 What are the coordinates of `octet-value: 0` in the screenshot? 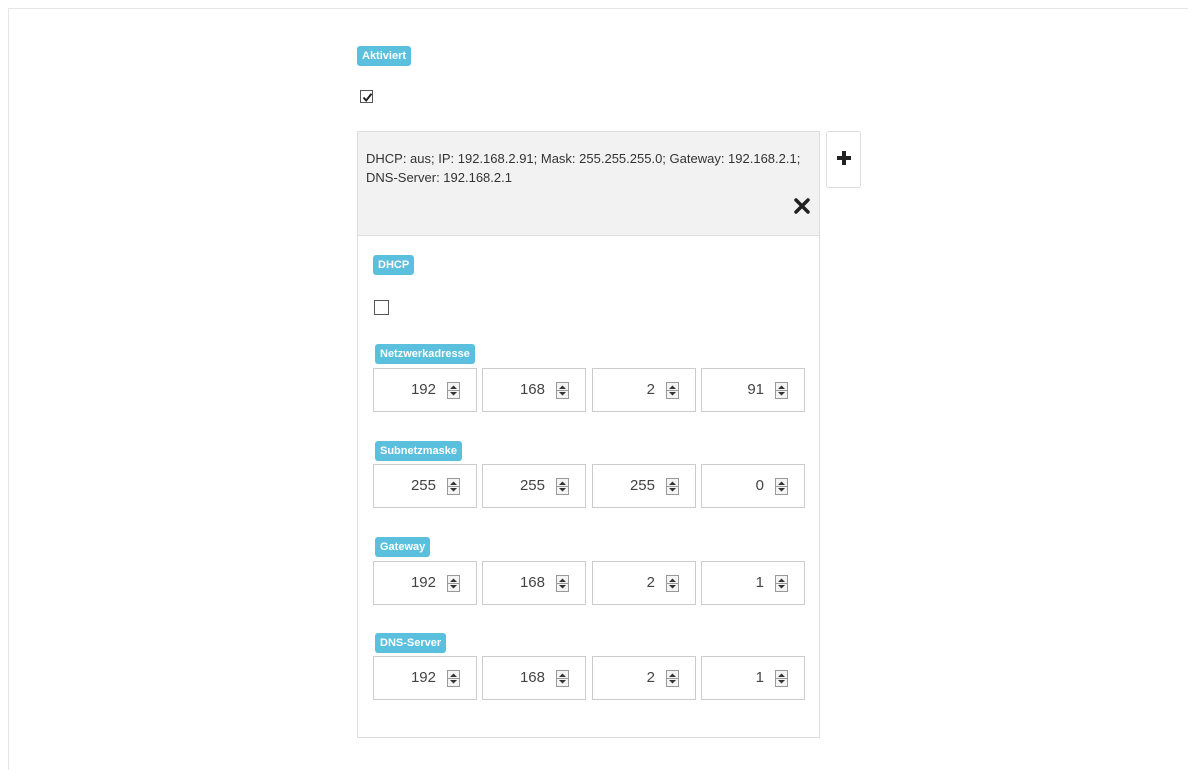 It's located at (759, 485).